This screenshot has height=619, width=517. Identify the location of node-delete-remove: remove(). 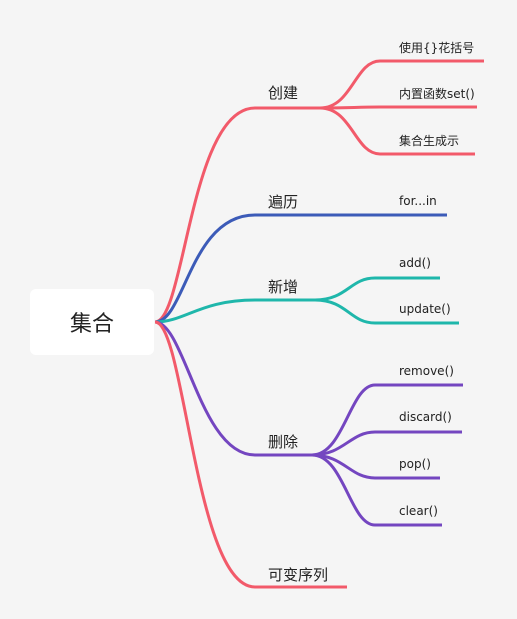
(426, 371).